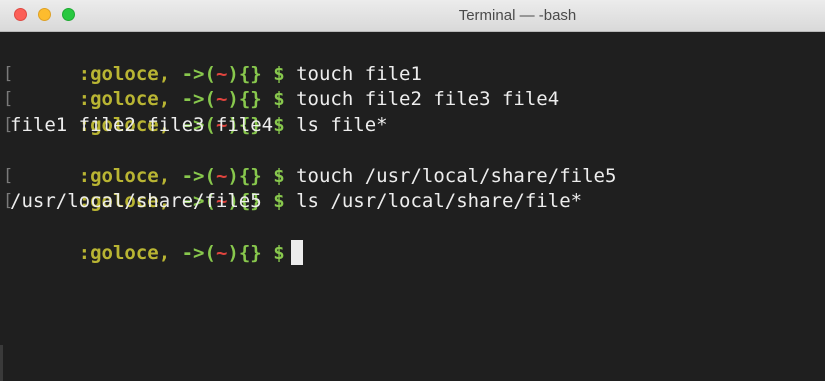  I want to click on output-line: /usr/local/share/file5, so click(136, 201).